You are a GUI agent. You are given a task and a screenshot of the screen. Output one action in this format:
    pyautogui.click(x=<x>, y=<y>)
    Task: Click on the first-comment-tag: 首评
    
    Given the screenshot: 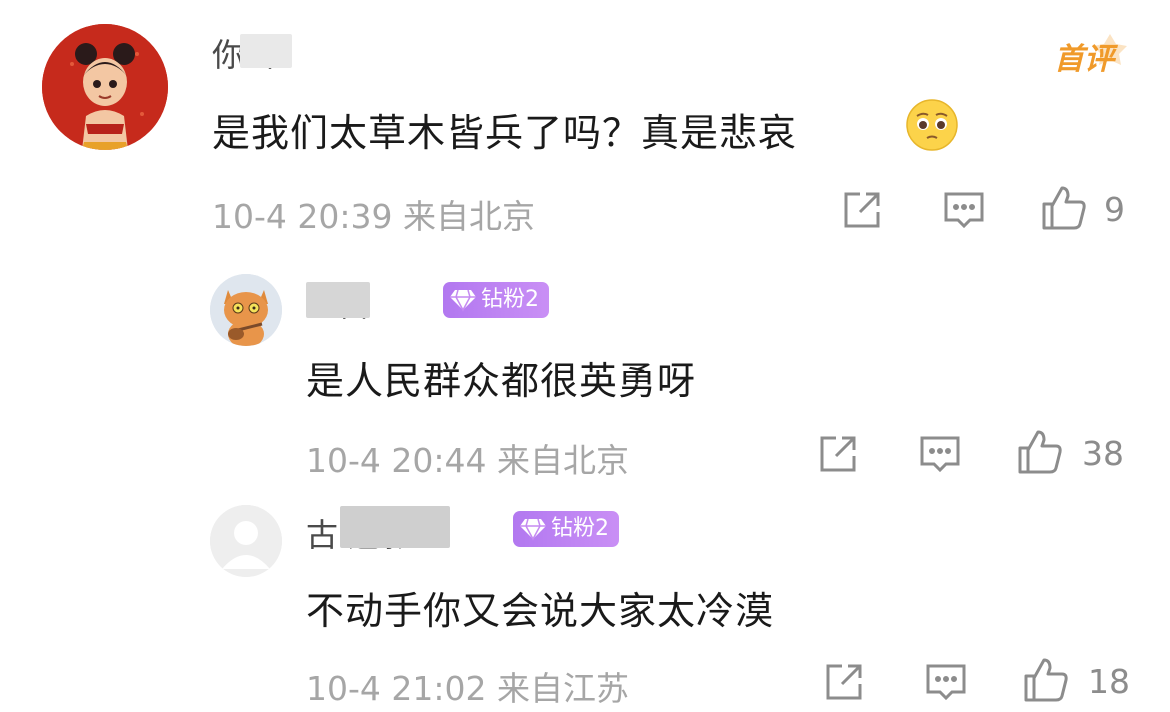 What is the action you would take?
    pyautogui.click(x=1090, y=53)
    